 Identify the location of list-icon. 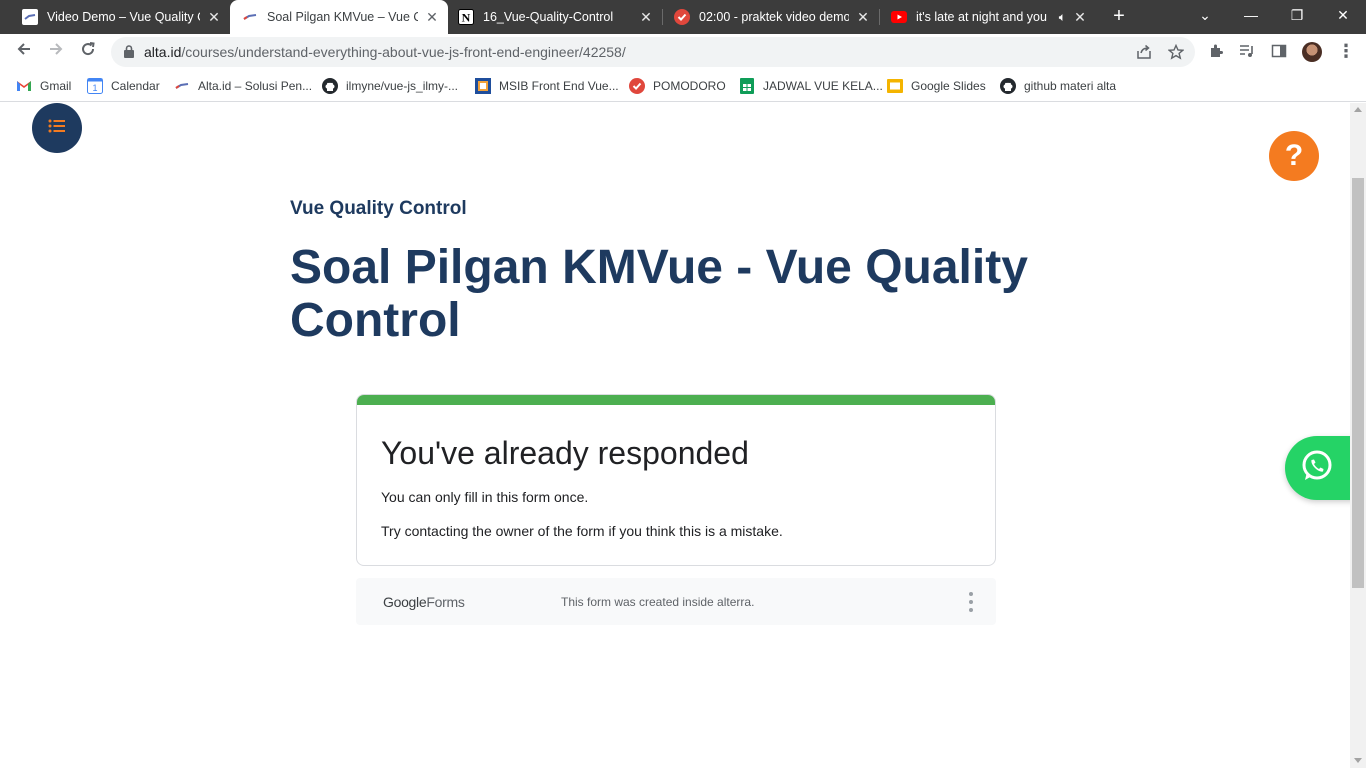
(57, 128).